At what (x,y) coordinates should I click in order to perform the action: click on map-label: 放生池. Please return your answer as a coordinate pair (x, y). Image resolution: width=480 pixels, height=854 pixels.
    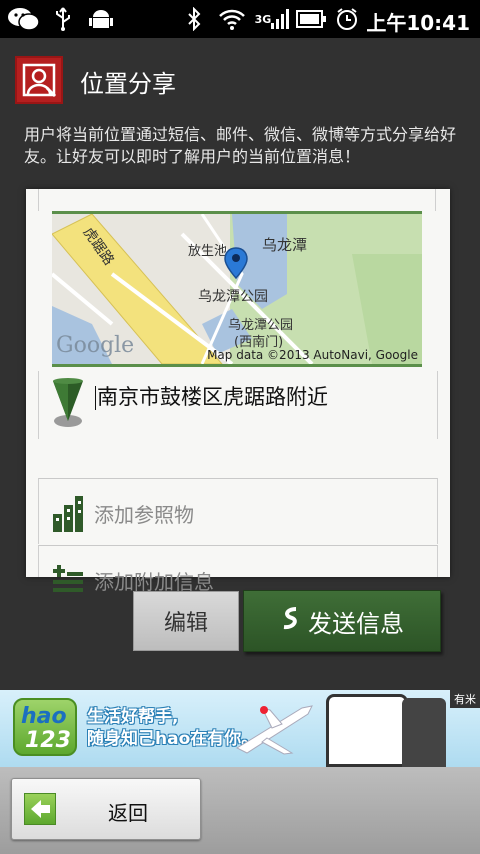
    Looking at the image, I should click on (208, 251).